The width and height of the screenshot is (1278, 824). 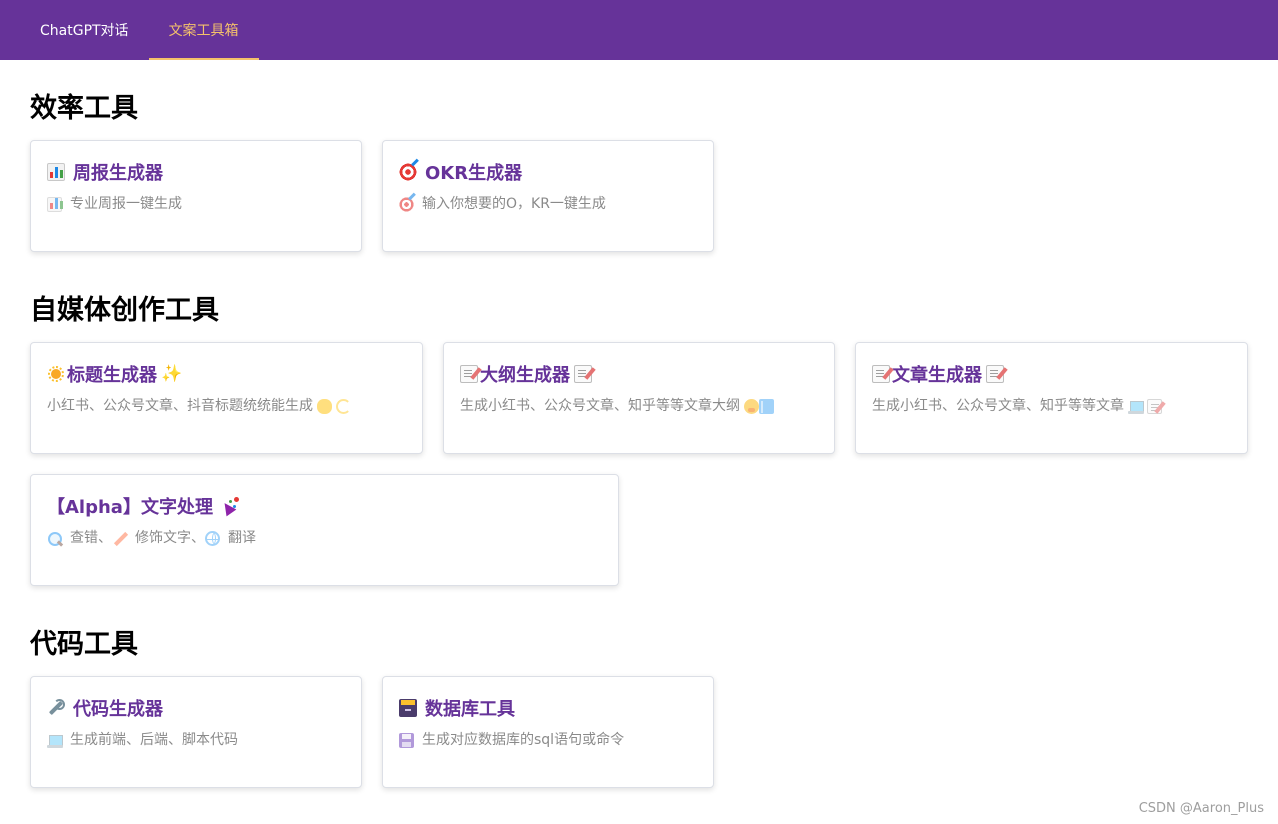 I want to click on card-desc: 专业周报一键生成, so click(x=196, y=204).